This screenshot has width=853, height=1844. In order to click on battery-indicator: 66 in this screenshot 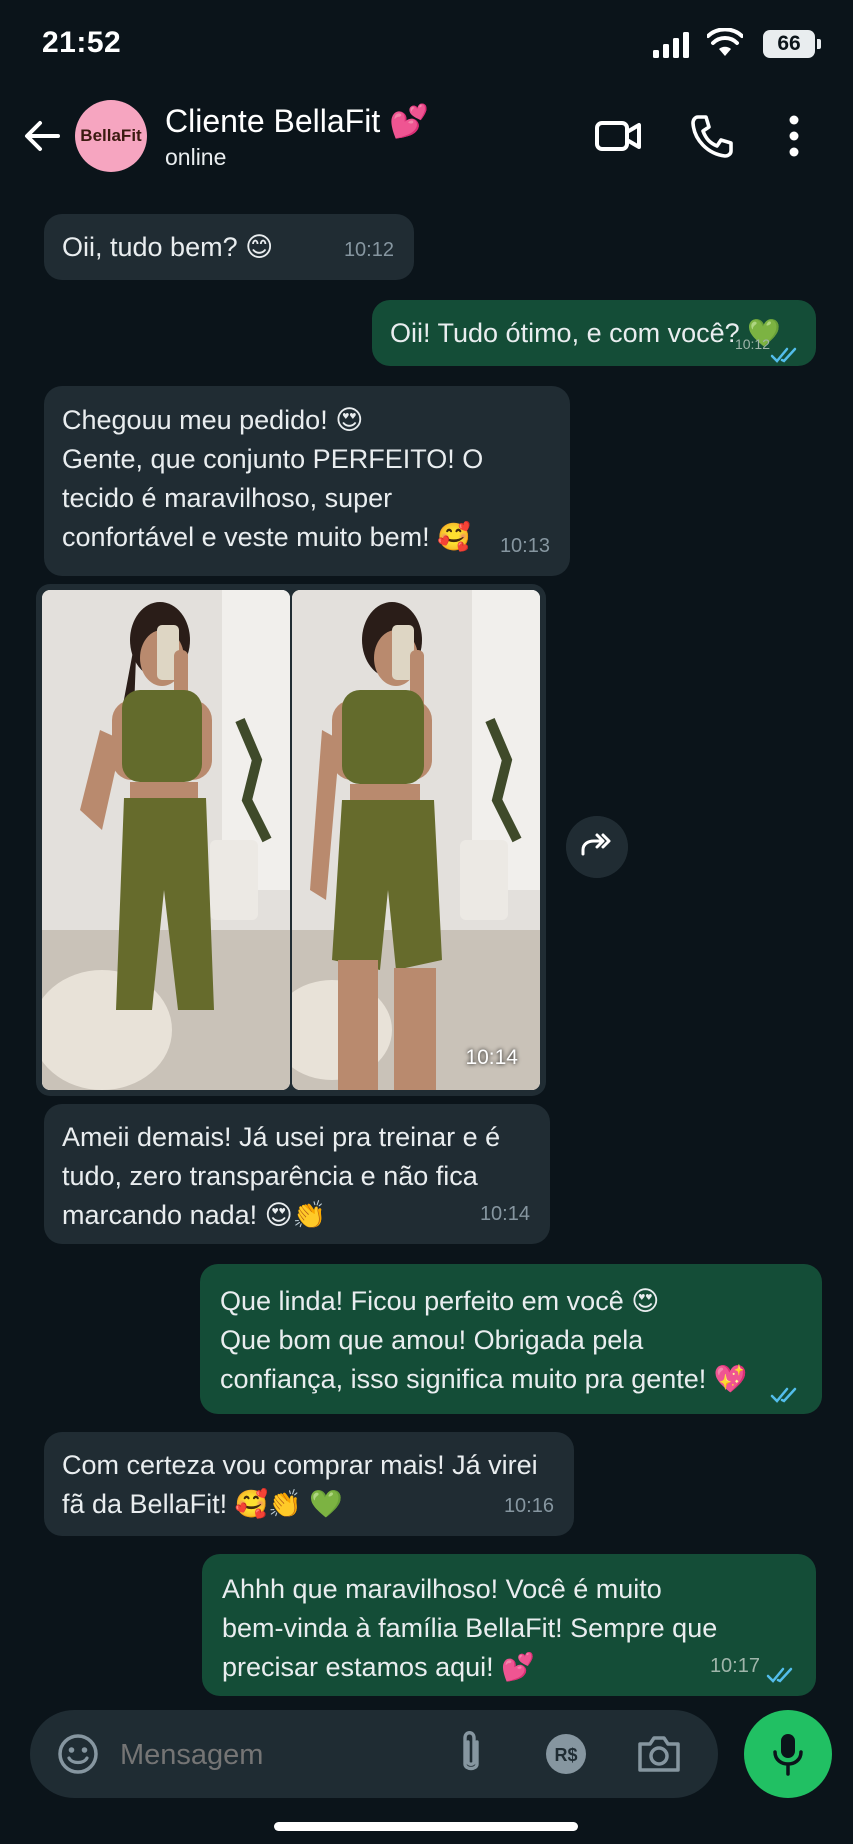, I will do `click(792, 44)`.